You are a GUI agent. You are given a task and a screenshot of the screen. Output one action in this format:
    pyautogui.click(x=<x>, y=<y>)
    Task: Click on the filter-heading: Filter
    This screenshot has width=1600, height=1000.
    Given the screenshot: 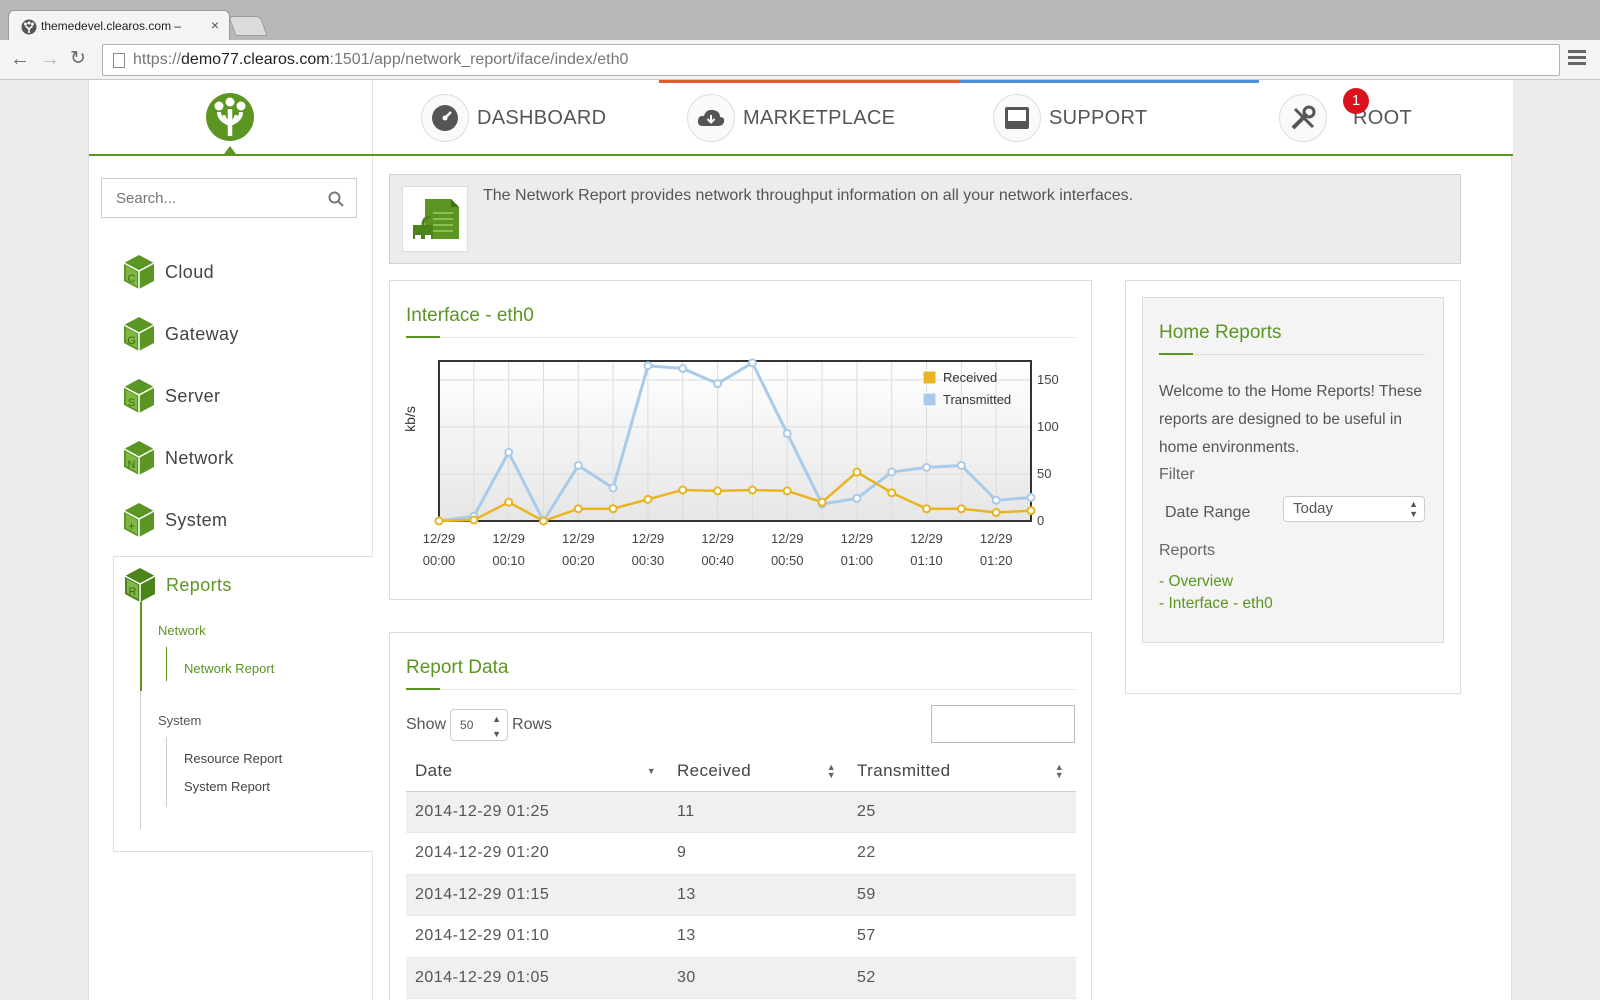 What is the action you would take?
    pyautogui.click(x=1177, y=474)
    